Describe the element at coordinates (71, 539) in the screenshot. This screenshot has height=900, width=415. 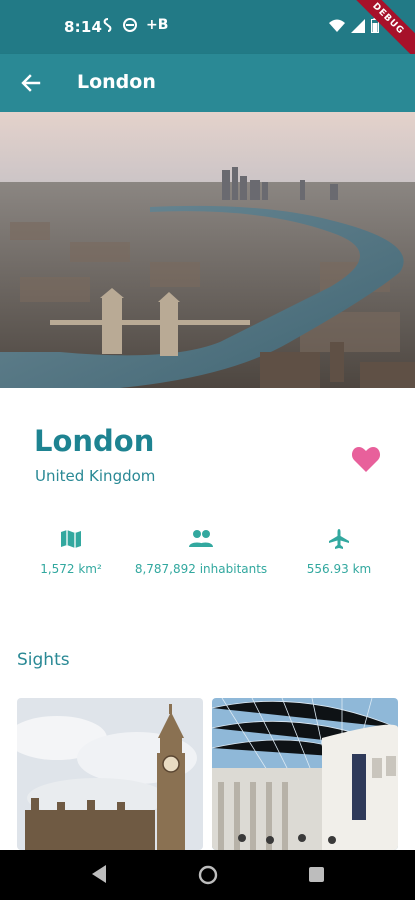
I see `map-icon` at that location.